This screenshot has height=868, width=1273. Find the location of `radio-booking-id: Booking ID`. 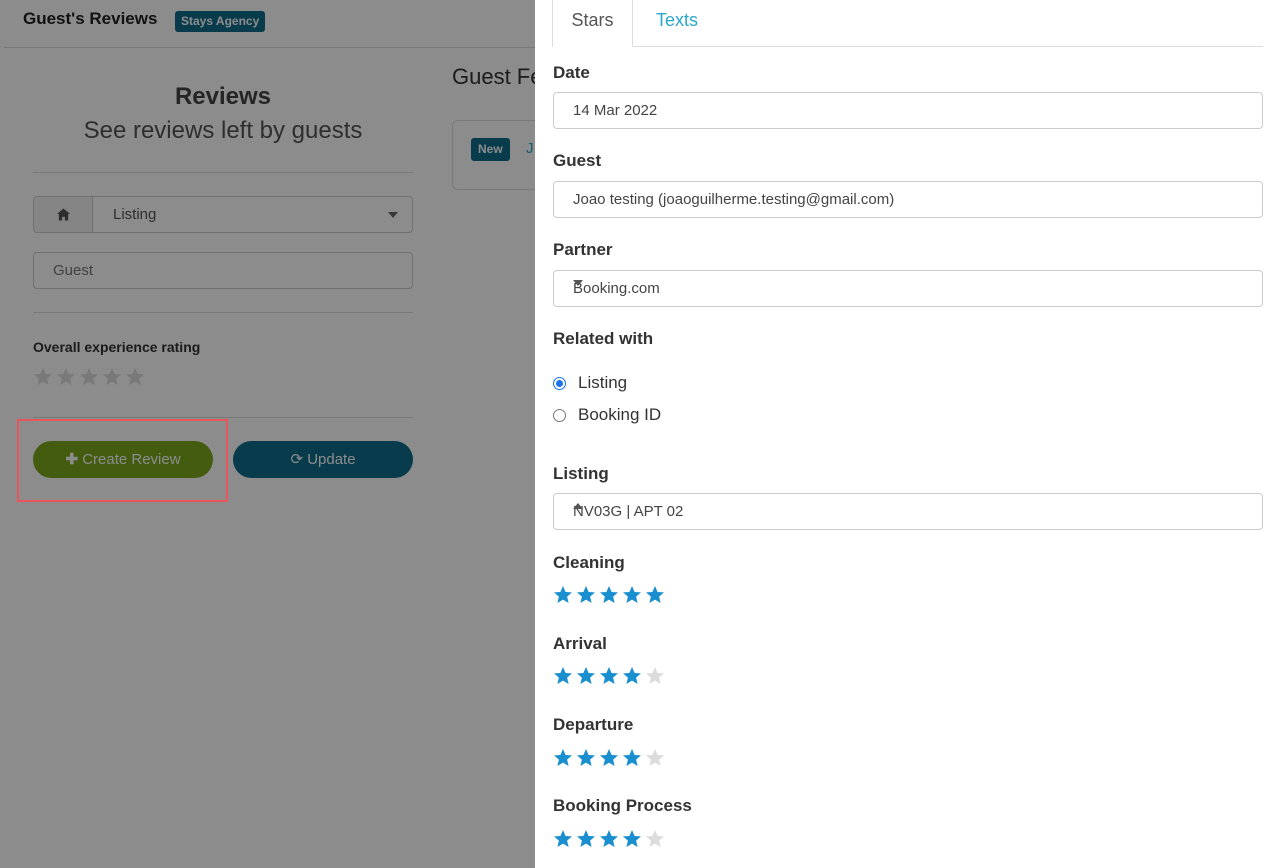

radio-booking-id: Booking ID is located at coordinates (607, 415).